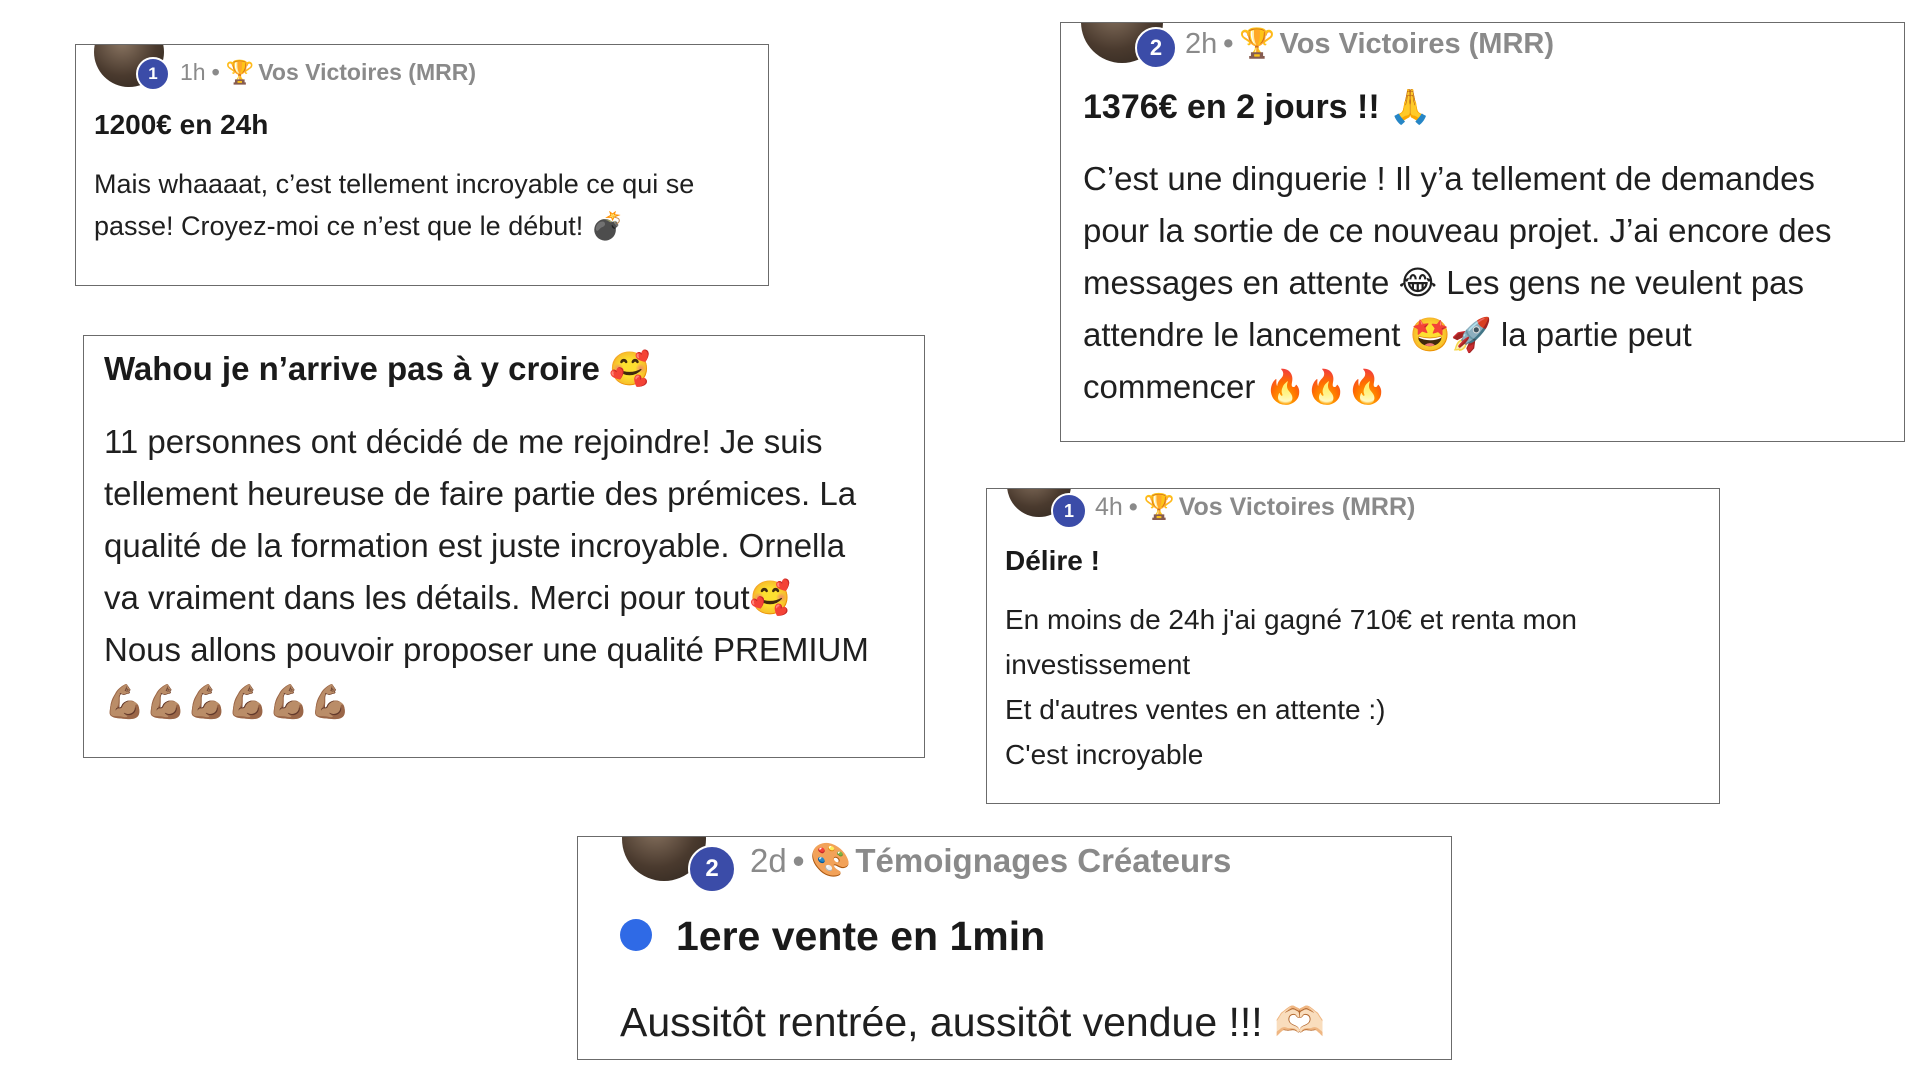 This screenshot has height=1080, width=1920. What do you see at coordinates (861, 936) in the screenshot?
I see `post-title-text: 1ere vente en 1min` at bounding box center [861, 936].